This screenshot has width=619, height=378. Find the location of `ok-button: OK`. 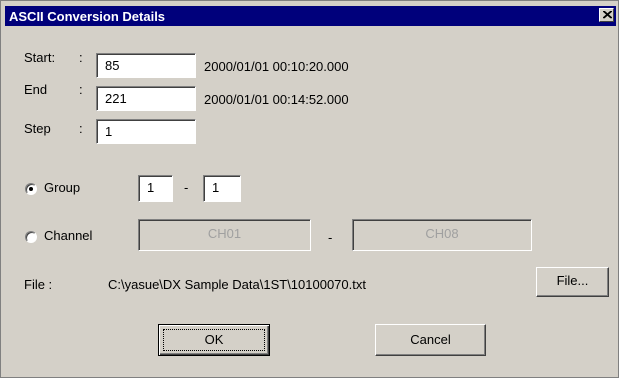

ok-button: OK is located at coordinates (214, 340).